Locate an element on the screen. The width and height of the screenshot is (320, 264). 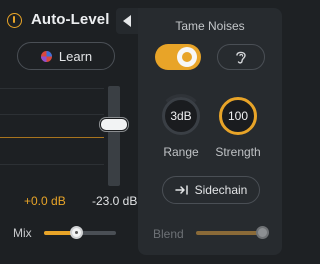
toggle-knob is located at coordinates (187, 57).